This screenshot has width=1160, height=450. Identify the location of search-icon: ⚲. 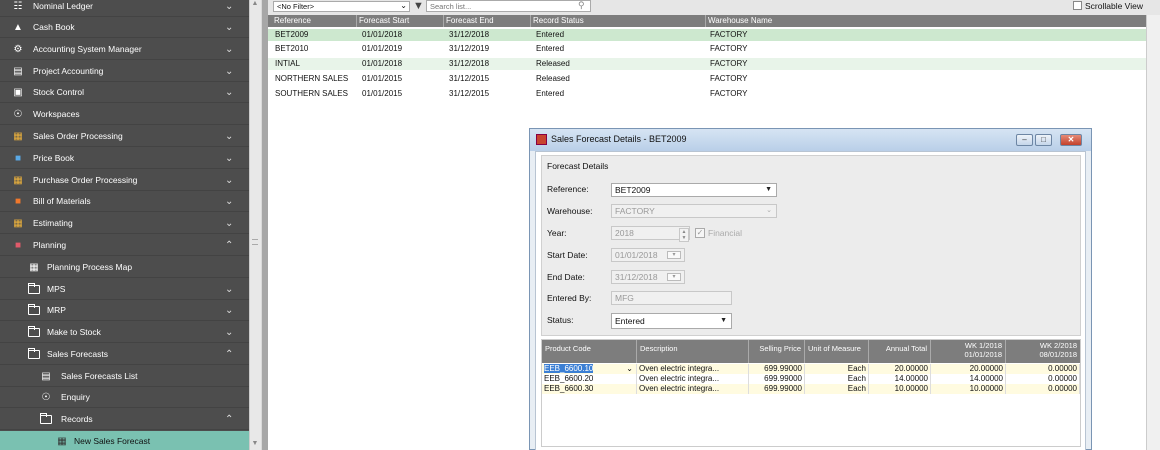
(581, 5).